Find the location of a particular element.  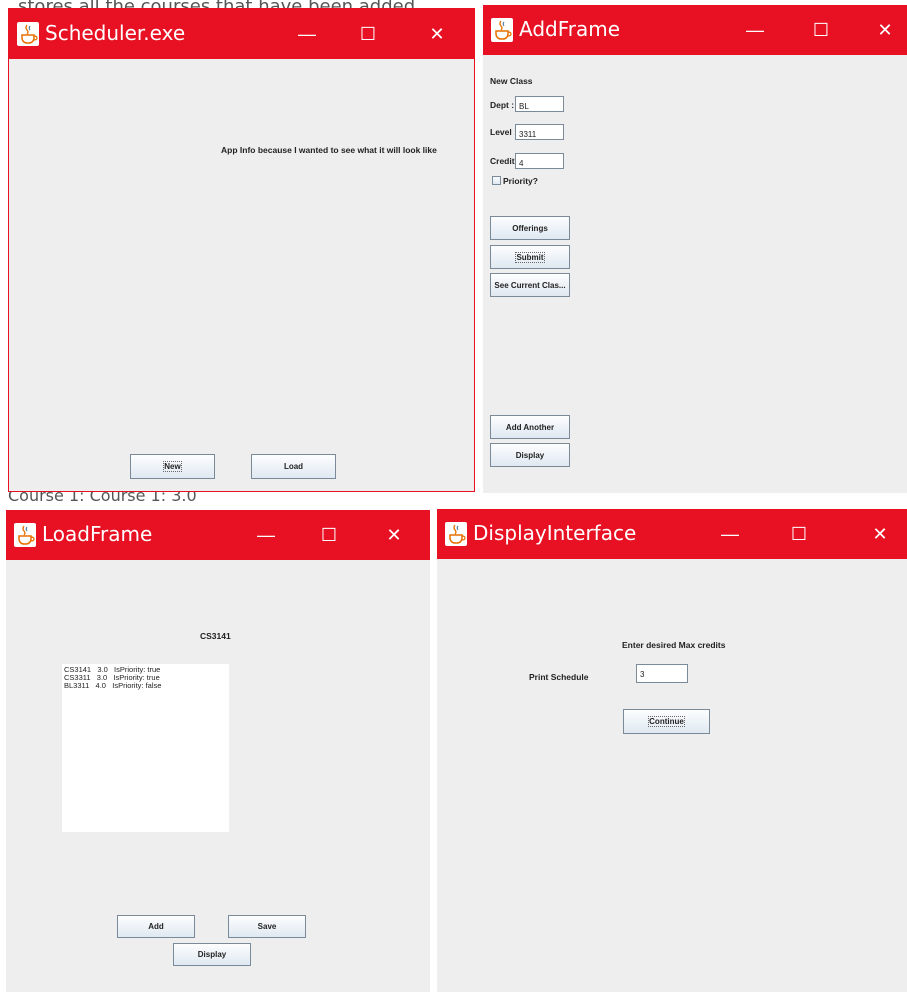

scheduler-titlebar: Scheduler.exe — ☐ ✕ is located at coordinates (241, 34).